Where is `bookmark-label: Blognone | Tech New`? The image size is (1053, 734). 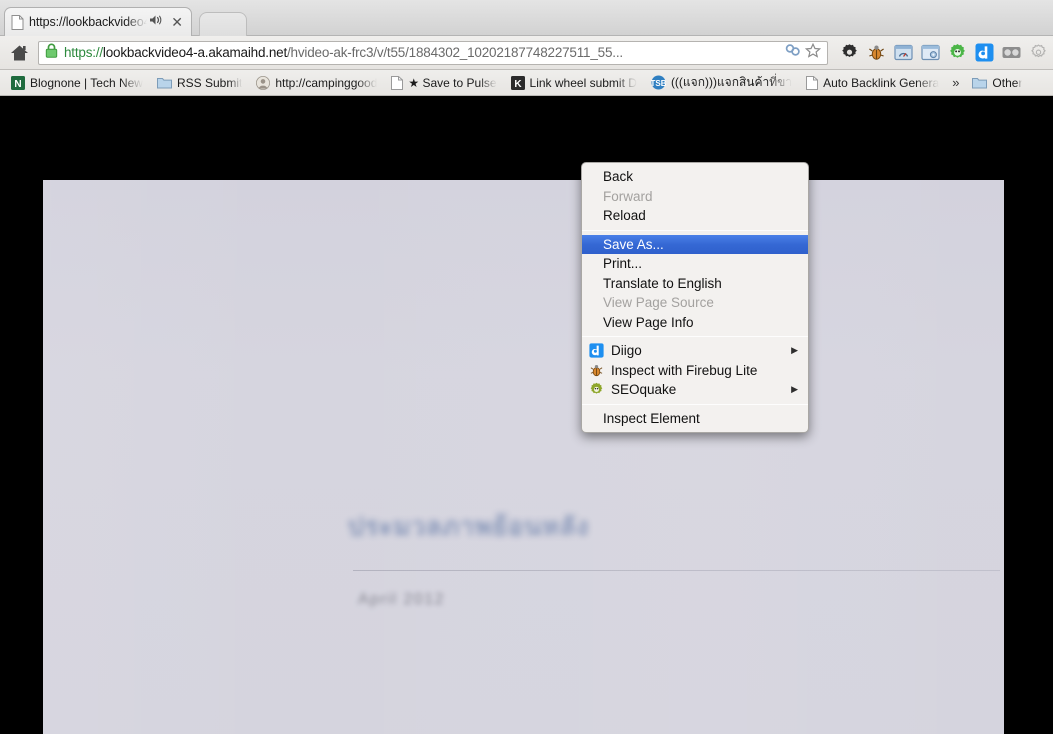
bookmark-label: Blognone | Tech New is located at coordinates (86, 82).